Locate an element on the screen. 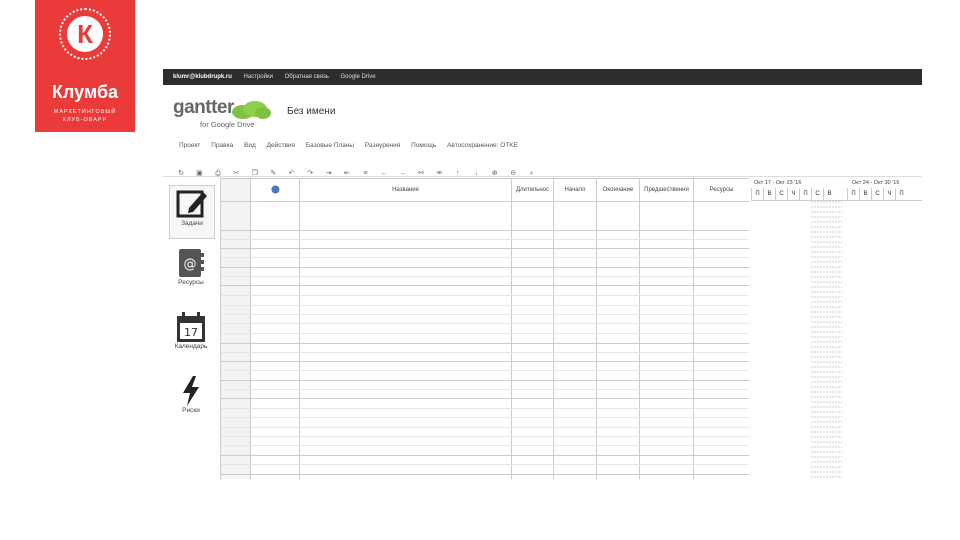 The height and width of the screenshot is (540, 960). resource-book-icon: @ is located at coordinates (191, 263).